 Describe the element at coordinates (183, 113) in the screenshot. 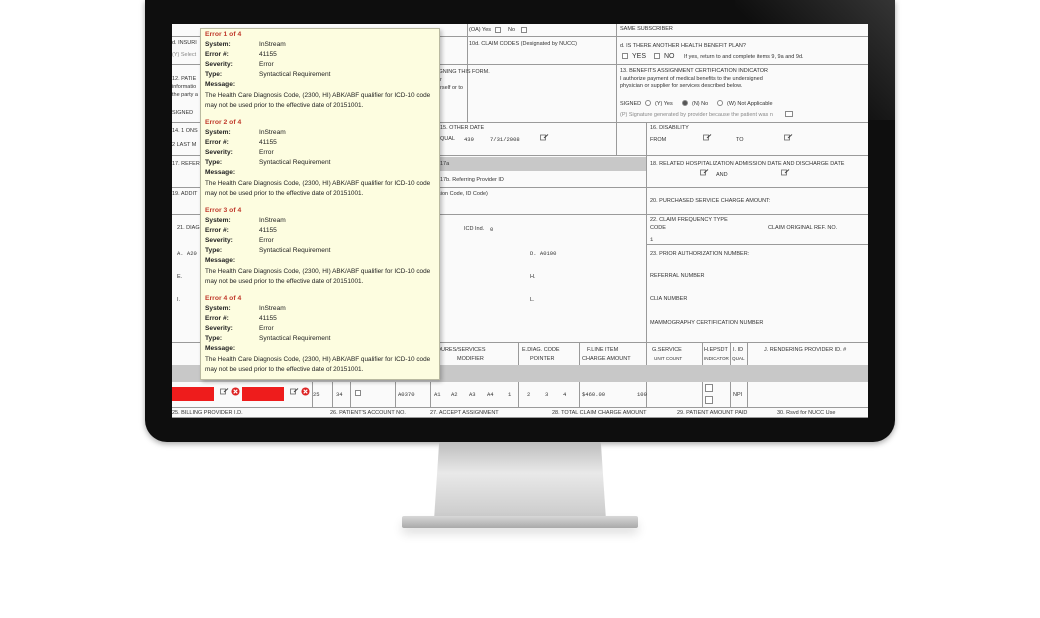

I see `left-label: SIGNED` at that location.